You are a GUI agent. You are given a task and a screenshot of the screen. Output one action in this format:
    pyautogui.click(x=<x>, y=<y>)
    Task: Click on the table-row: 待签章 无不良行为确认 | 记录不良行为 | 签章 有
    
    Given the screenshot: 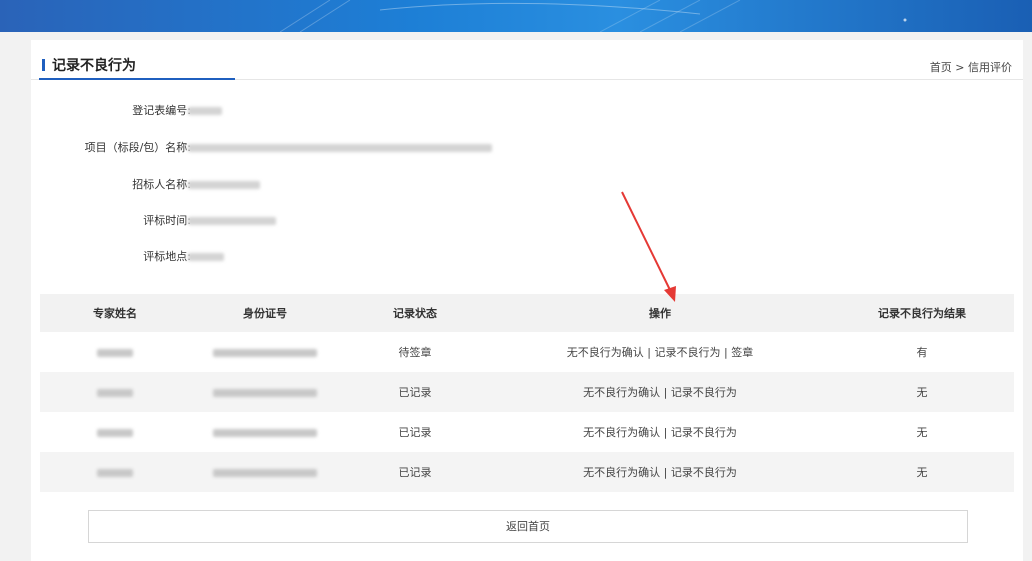 What is the action you would take?
    pyautogui.click(x=527, y=352)
    